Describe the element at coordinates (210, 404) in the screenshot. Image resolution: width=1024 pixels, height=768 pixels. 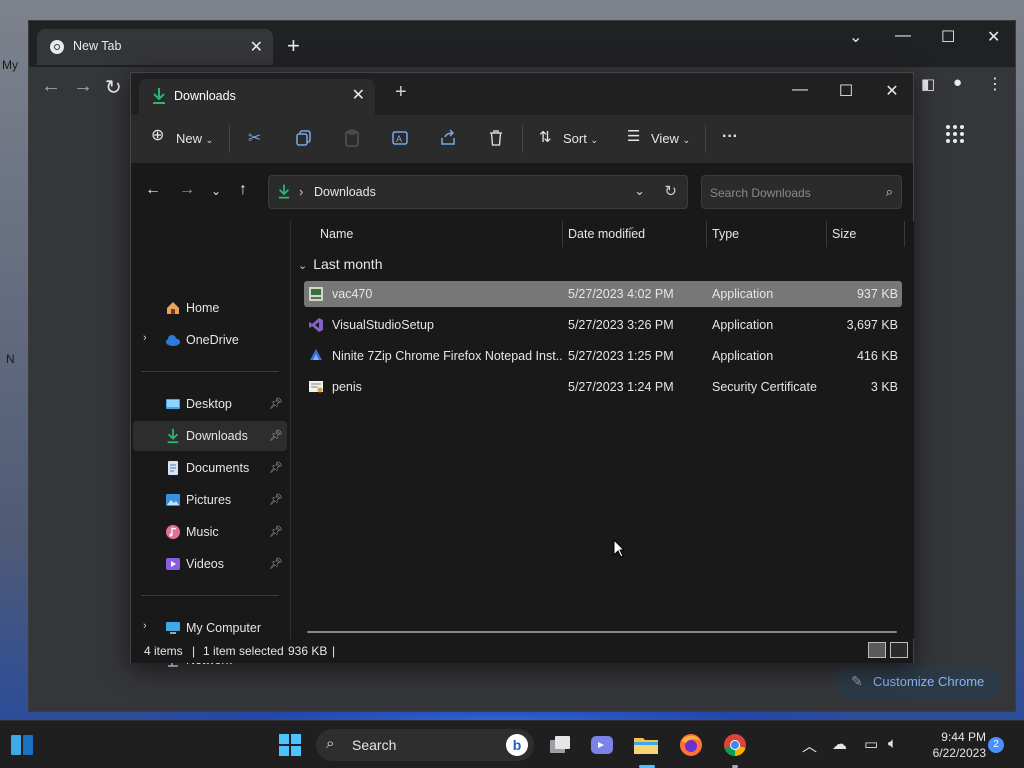
I see `nav-item-desktop: Desktop 📌︎` at that location.